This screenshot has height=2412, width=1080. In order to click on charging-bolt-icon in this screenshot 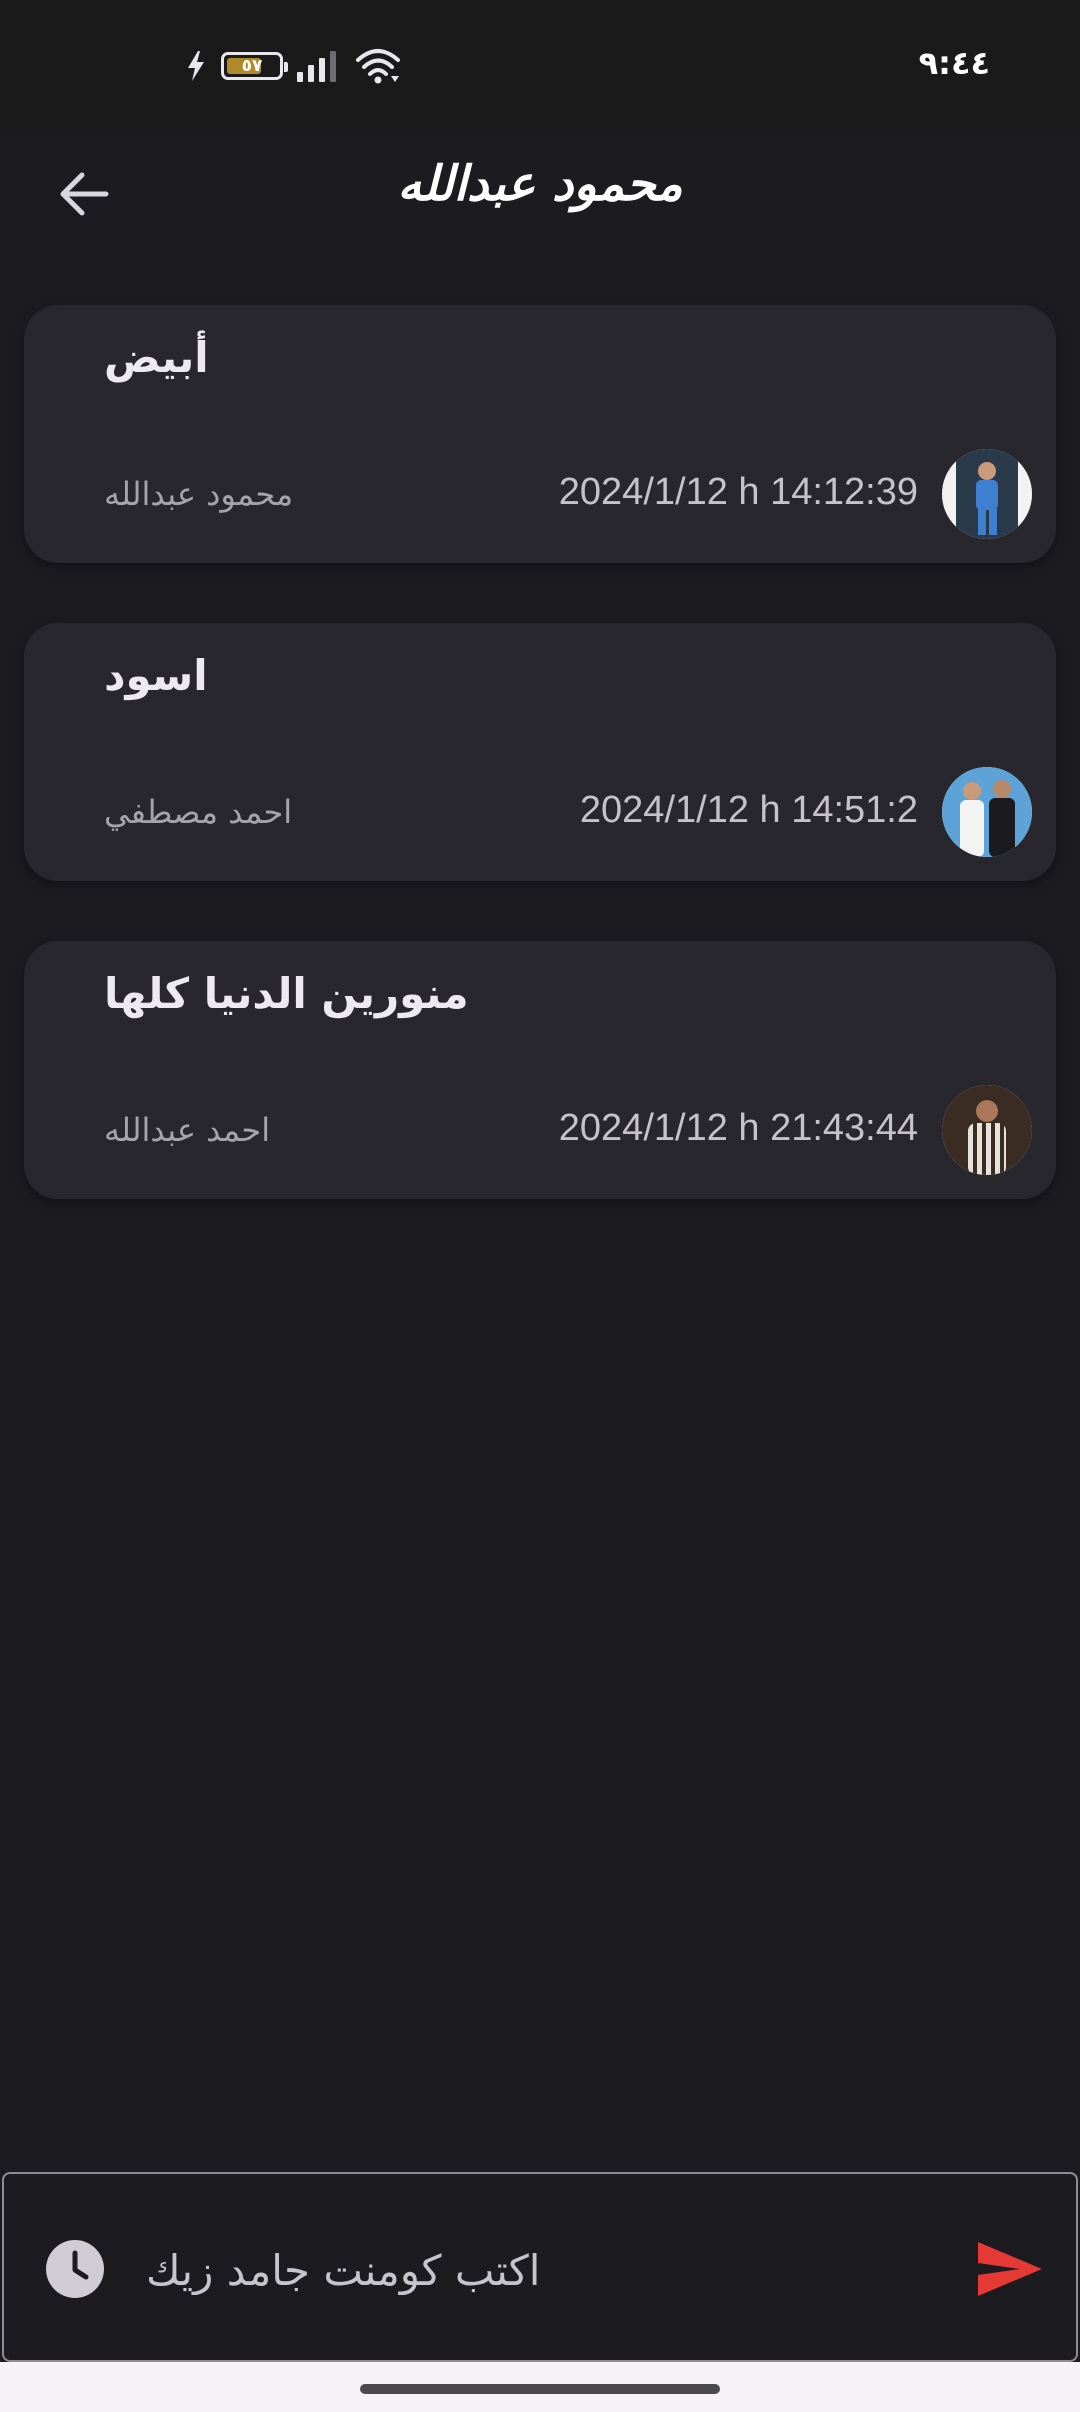, I will do `click(196, 66)`.